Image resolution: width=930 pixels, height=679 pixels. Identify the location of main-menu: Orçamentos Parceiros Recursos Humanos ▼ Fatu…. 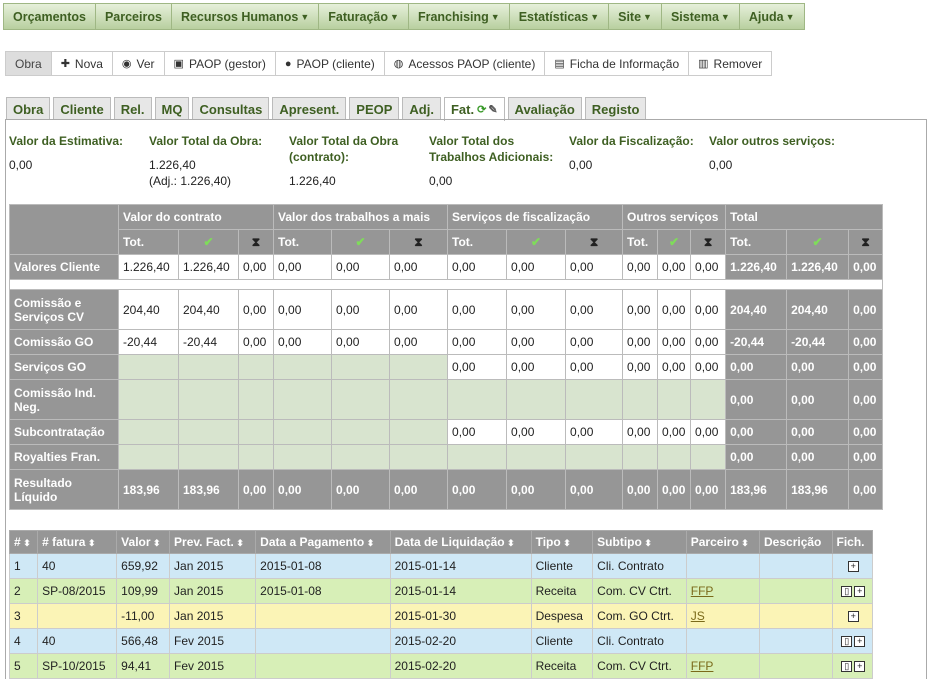
(404, 16).